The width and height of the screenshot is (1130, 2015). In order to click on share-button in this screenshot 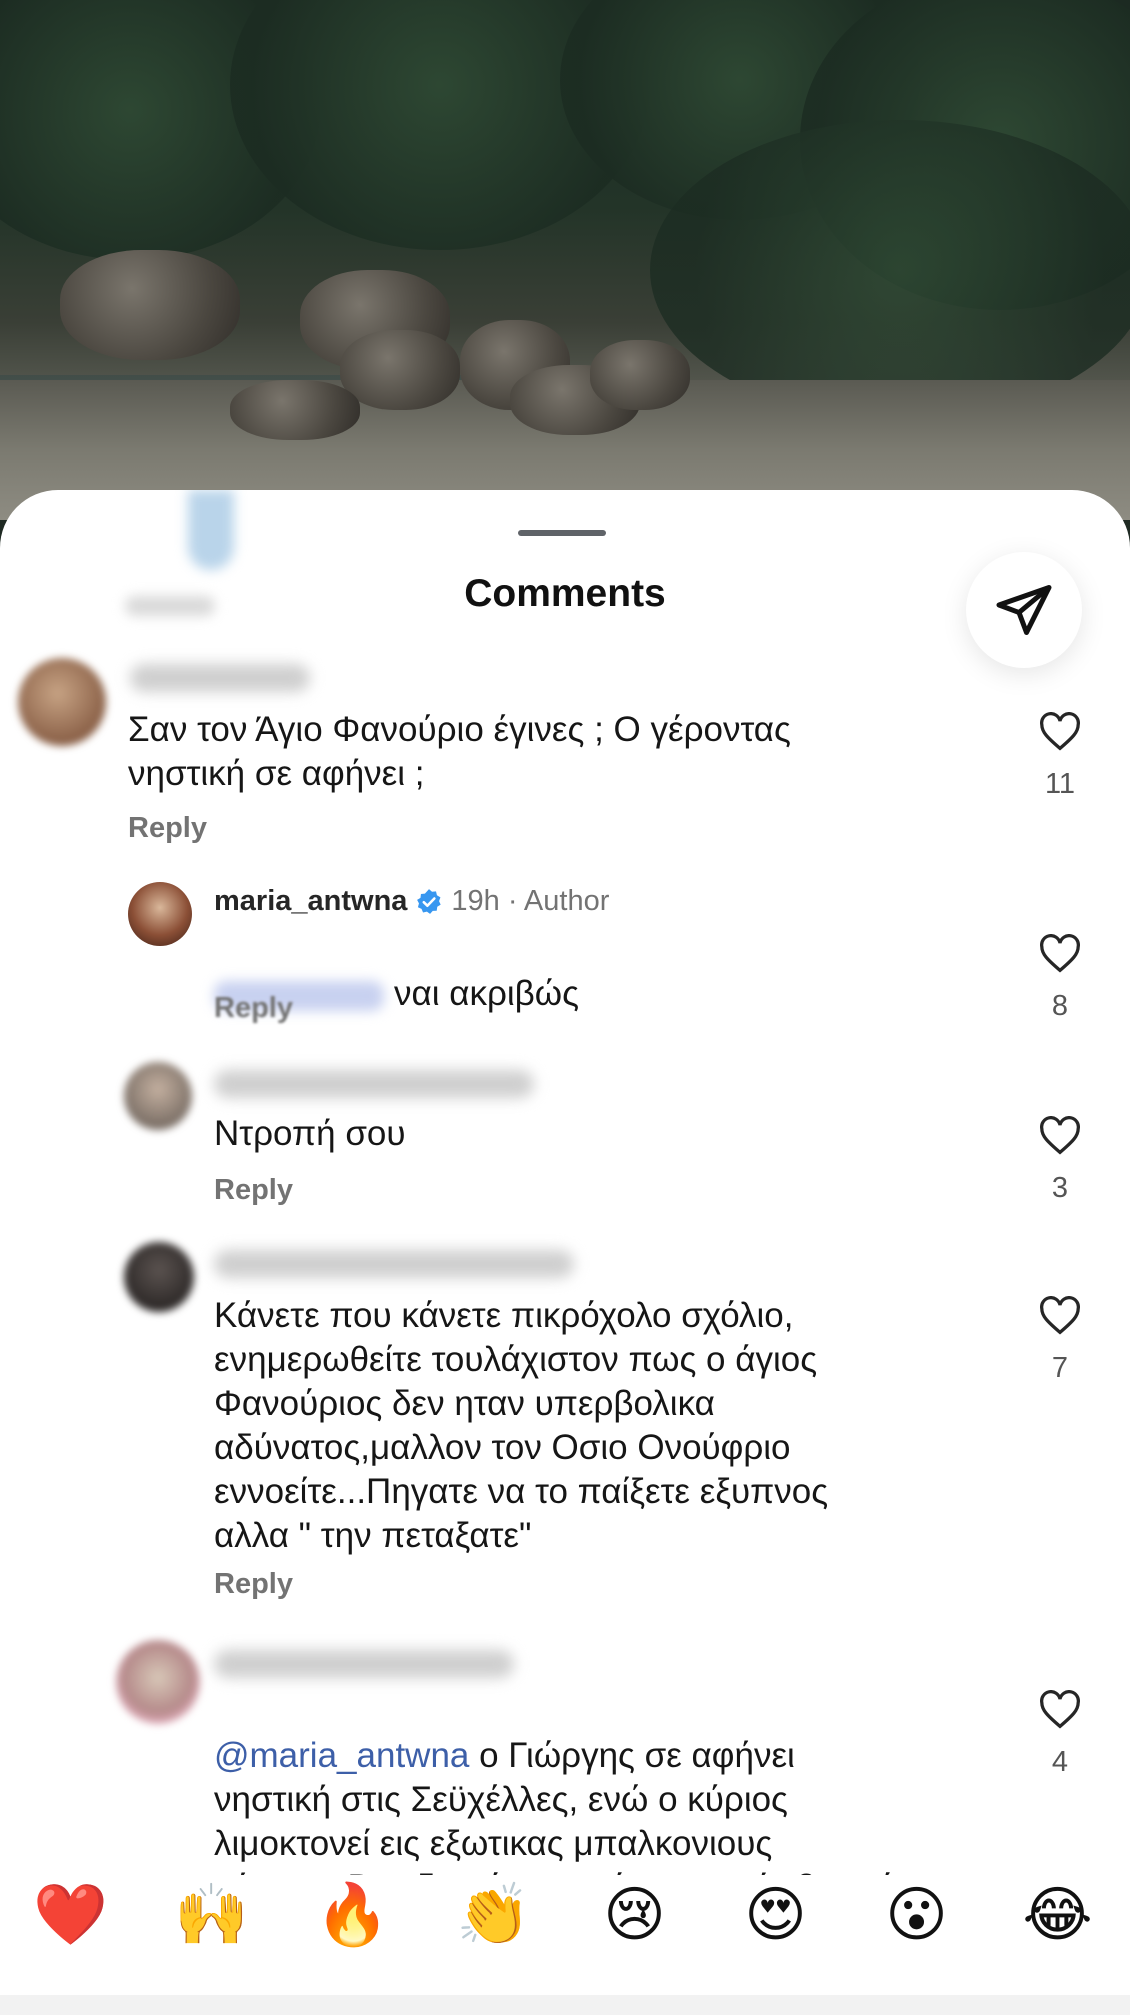, I will do `click(1024, 610)`.